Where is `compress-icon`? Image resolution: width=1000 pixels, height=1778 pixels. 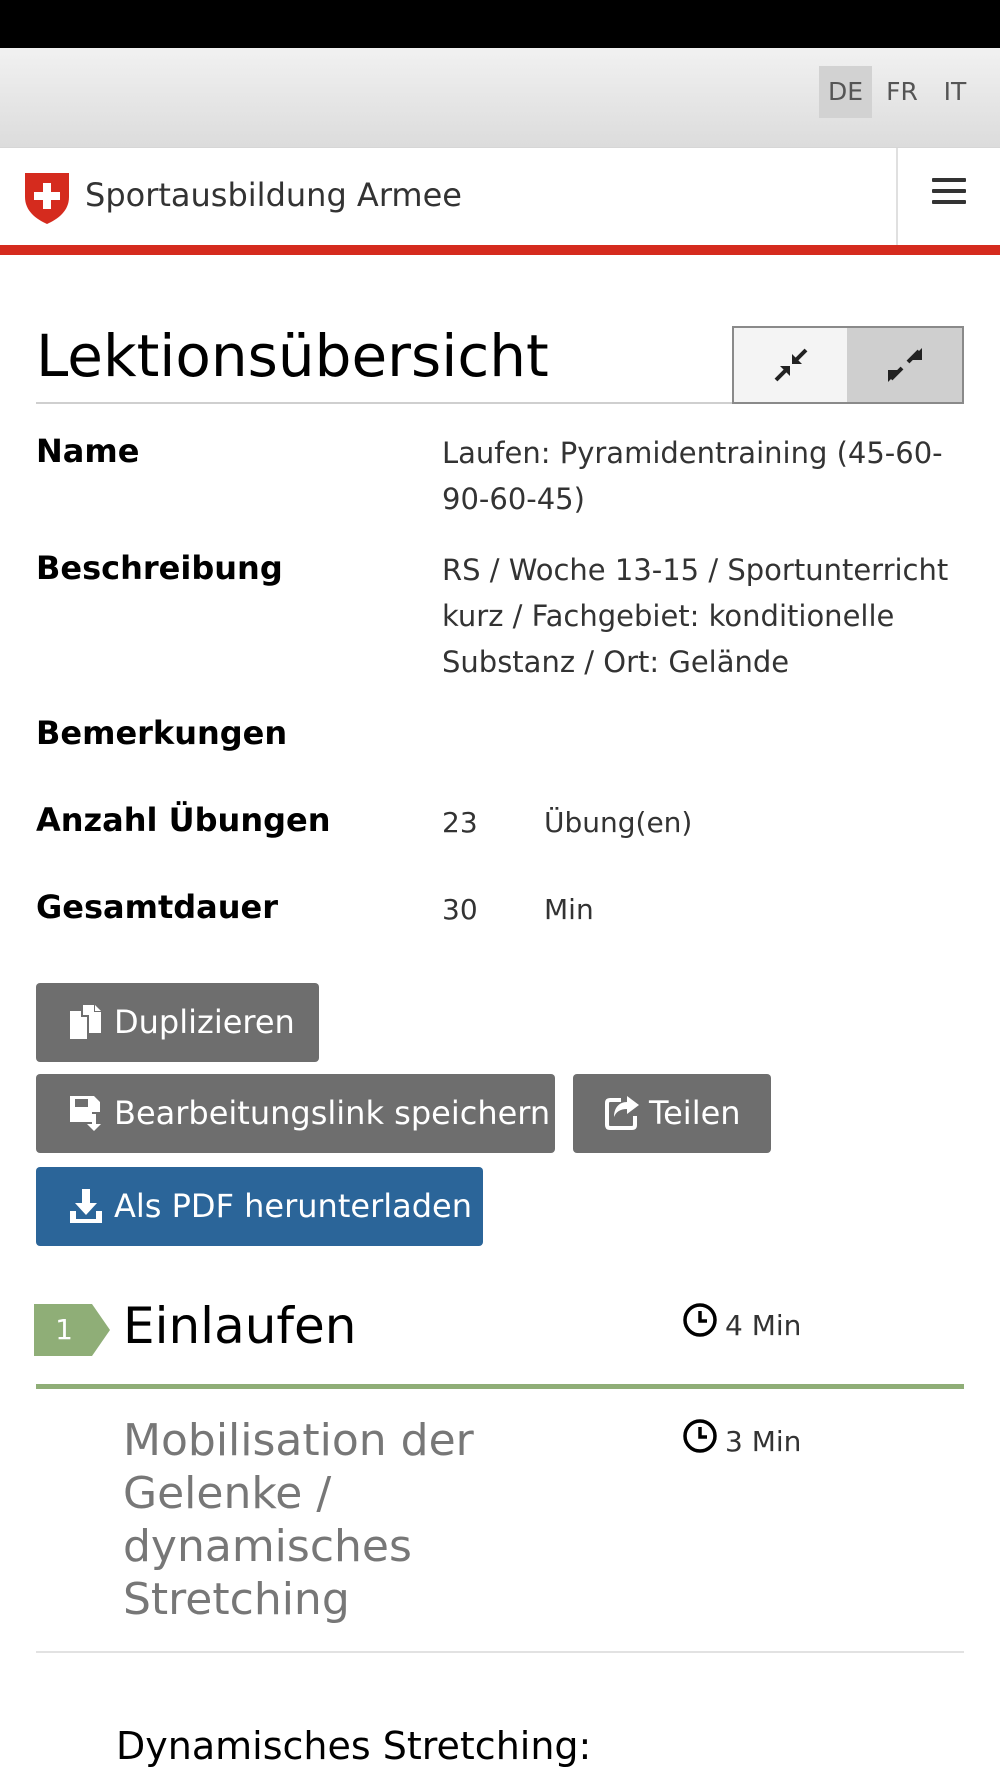 compress-icon is located at coordinates (790, 365).